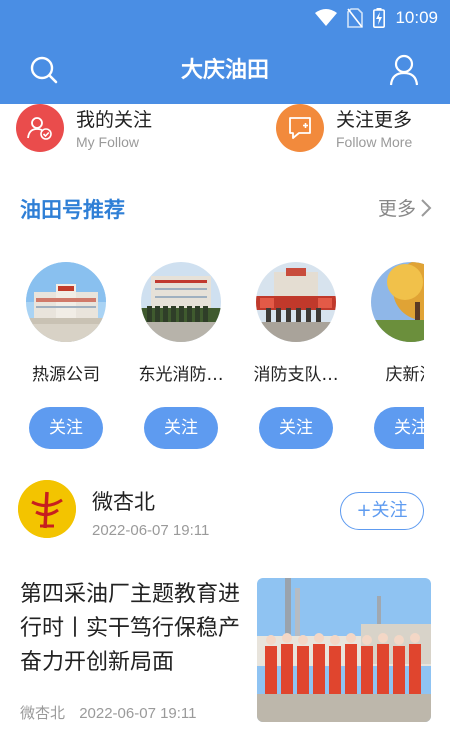 The image size is (450, 730). Describe the element at coordinates (138, 713) in the screenshot. I see `article-time: 2022-06-07 19:11` at that location.